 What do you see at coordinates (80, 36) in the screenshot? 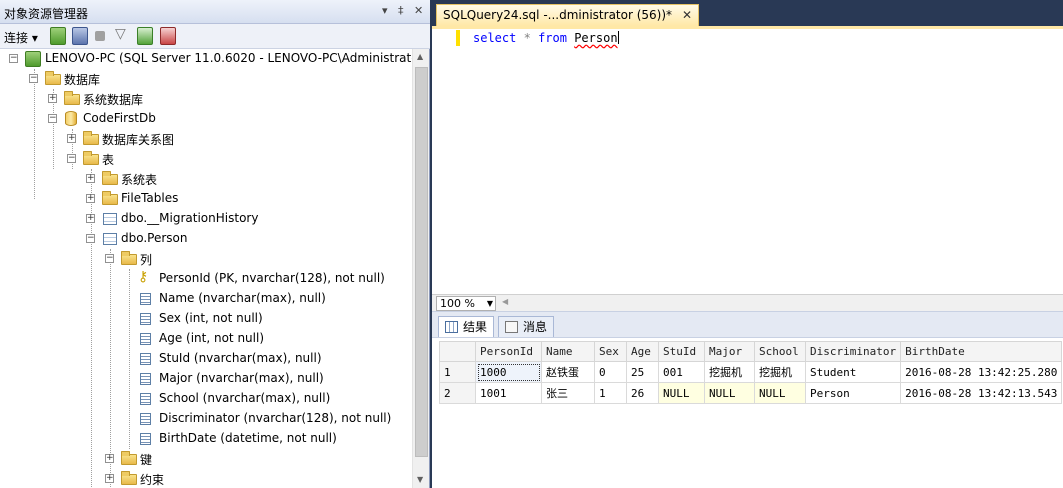
I see `disconnect-icon` at bounding box center [80, 36].